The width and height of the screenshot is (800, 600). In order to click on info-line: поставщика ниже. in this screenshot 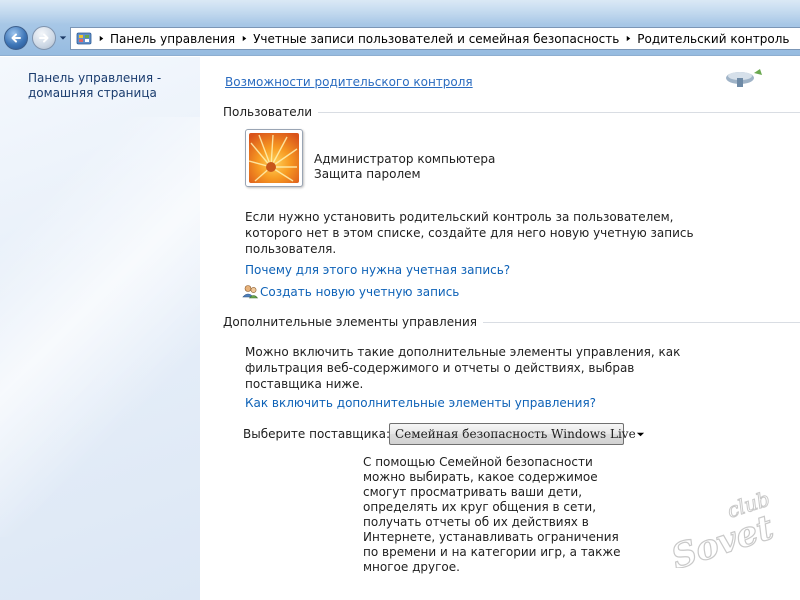, I will do `click(304, 384)`.